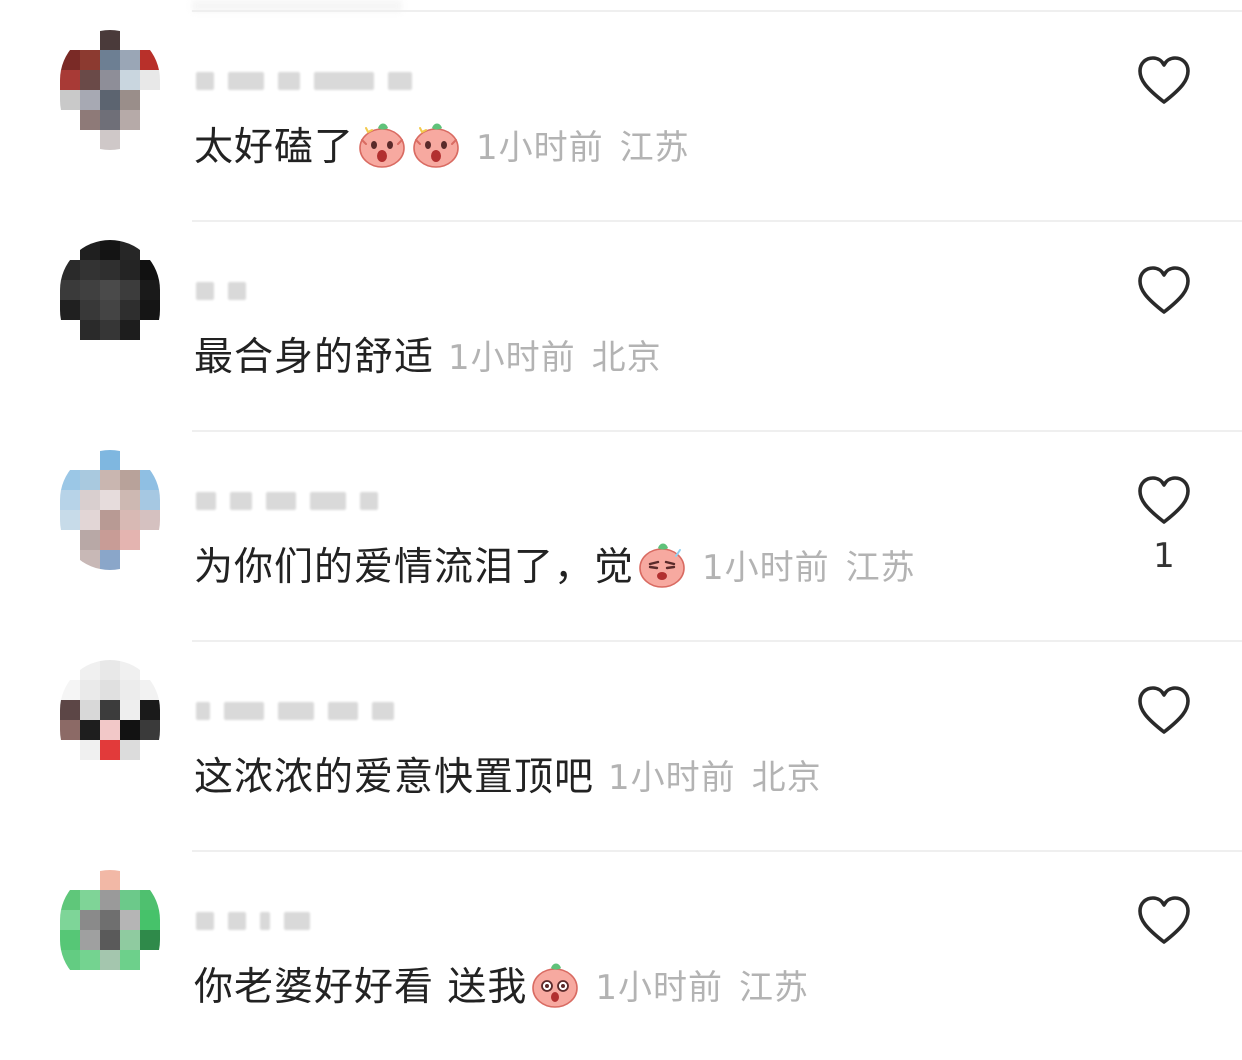  Describe the element at coordinates (662, 565) in the screenshot. I see `peach-crying-emoji` at that location.